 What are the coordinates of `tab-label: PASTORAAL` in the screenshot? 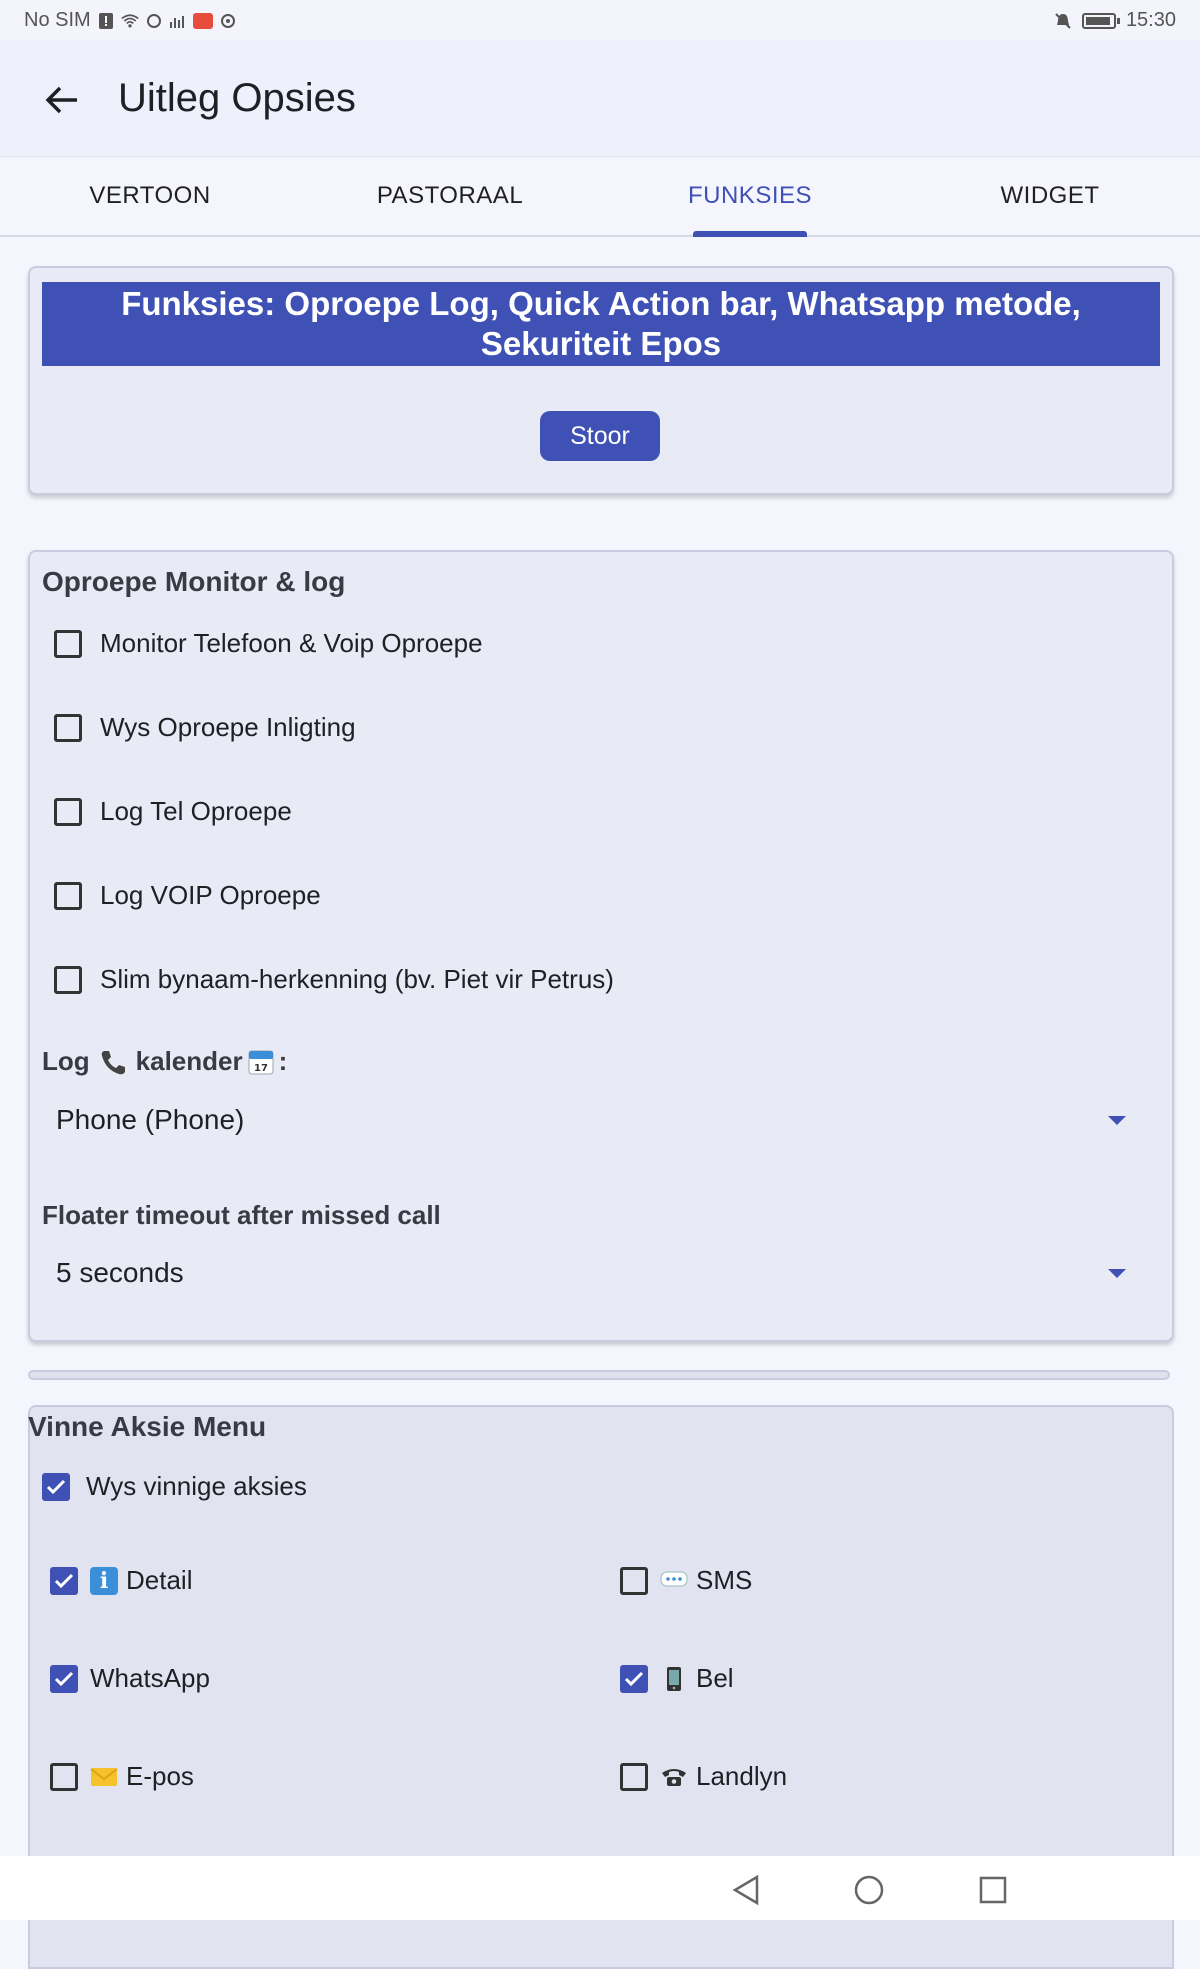 It's located at (450, 195).